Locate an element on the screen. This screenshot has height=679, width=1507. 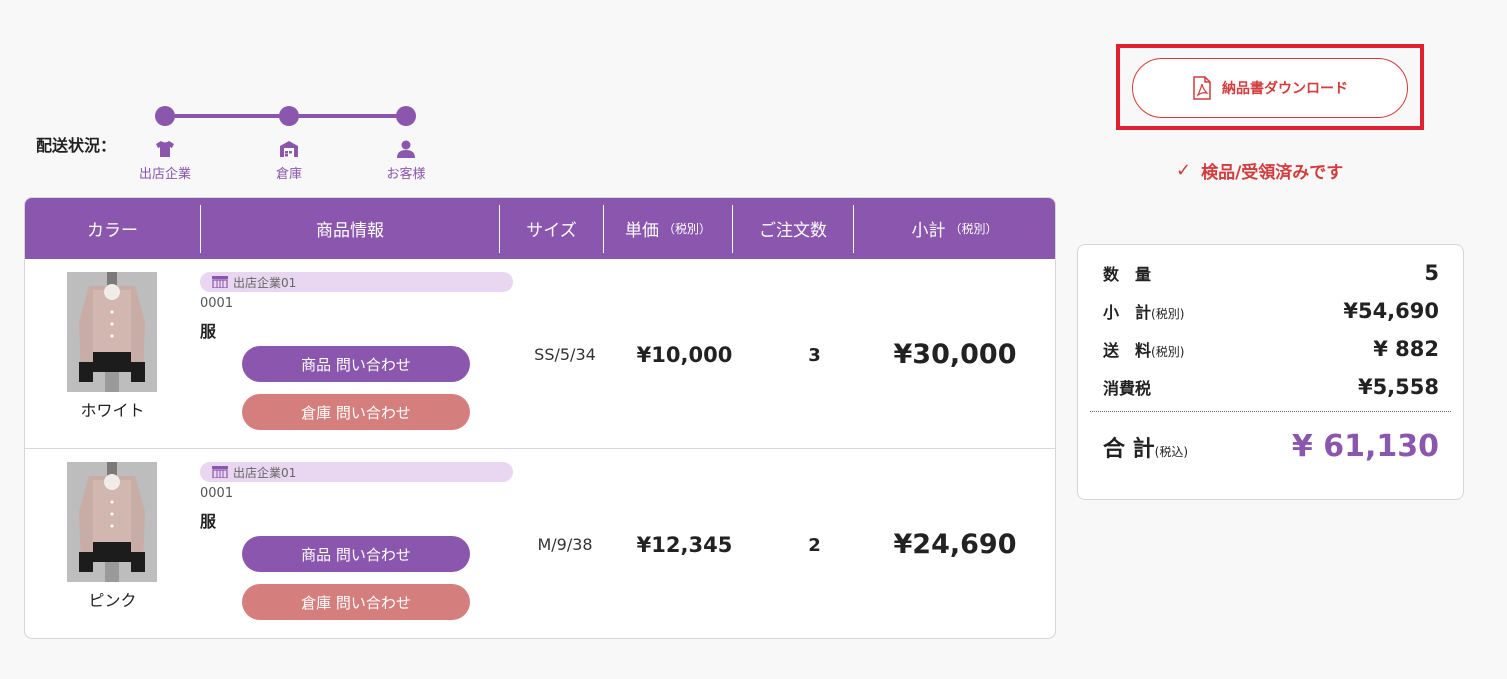
summary-tax-row: 消費税 ¥5,558 is located at coordinates (1271, 387).